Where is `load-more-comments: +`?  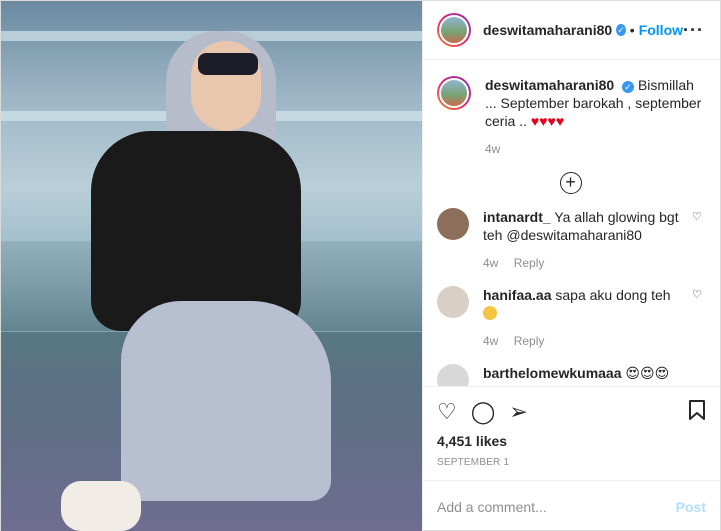 load-more-comments: + is located at coordinates (570, 183).